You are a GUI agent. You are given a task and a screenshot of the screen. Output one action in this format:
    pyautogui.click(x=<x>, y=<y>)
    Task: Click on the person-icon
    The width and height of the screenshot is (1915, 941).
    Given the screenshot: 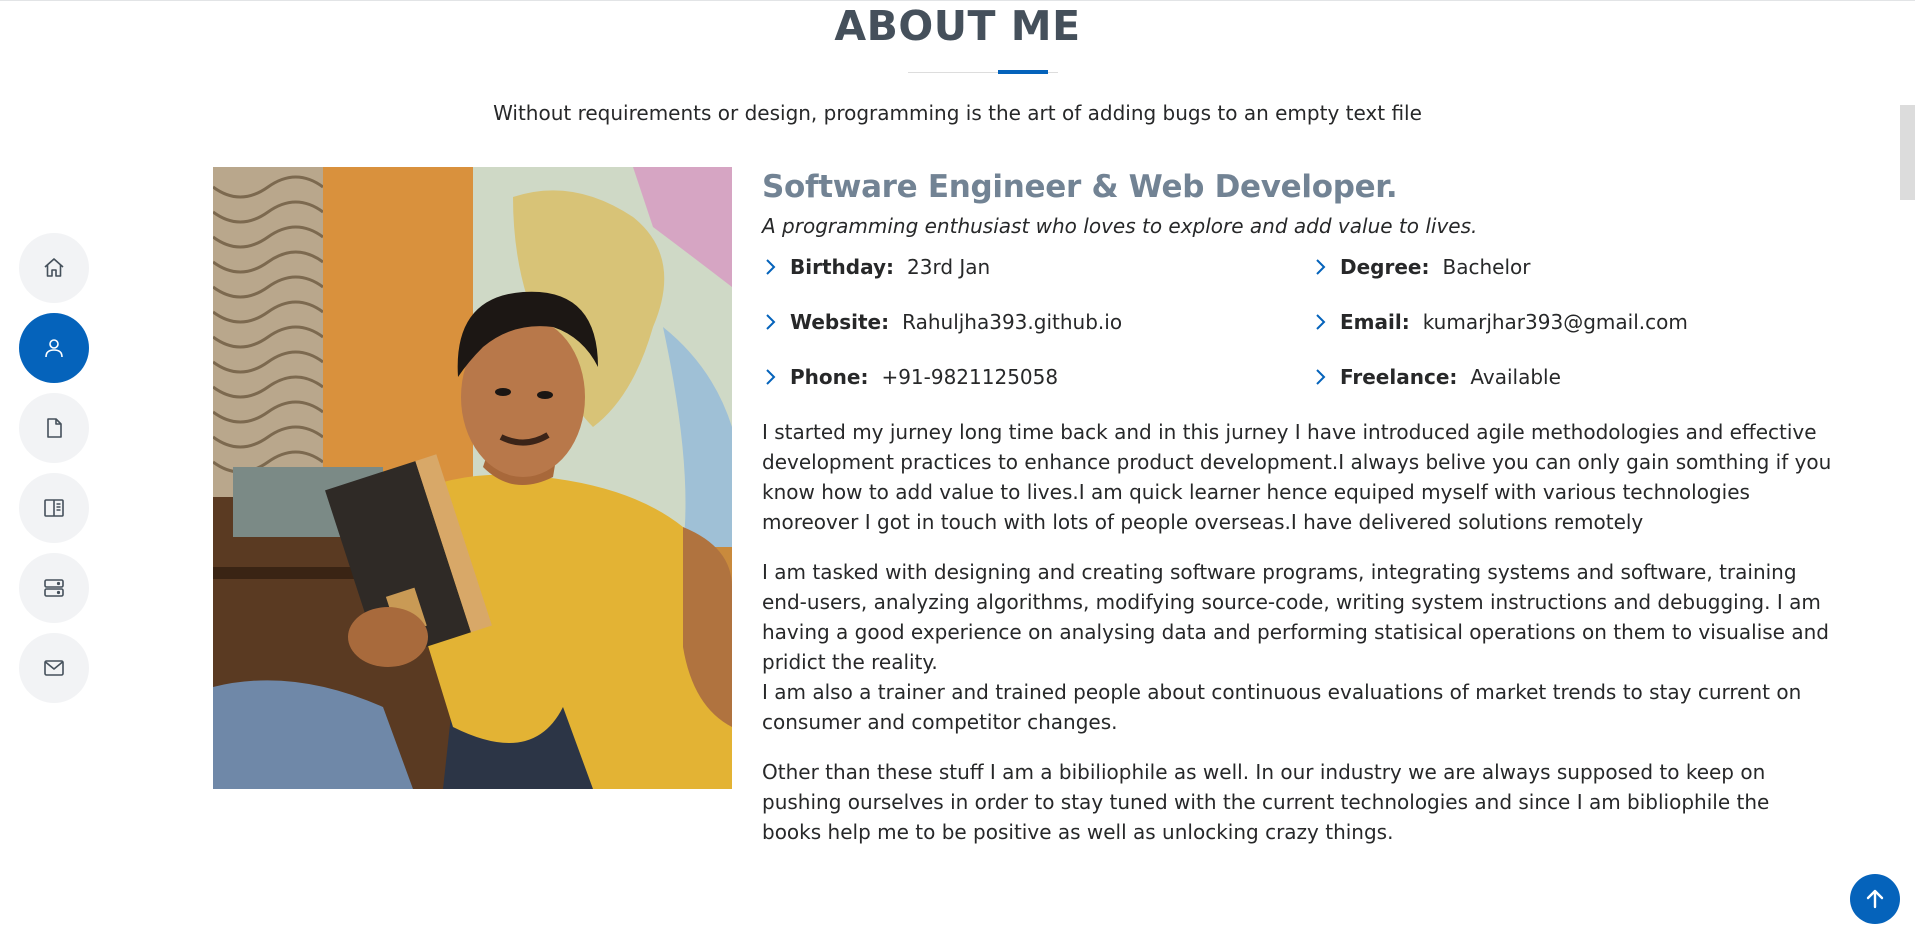 What is the action you would take?
    pyautogui.click(x=54, y=348)
    